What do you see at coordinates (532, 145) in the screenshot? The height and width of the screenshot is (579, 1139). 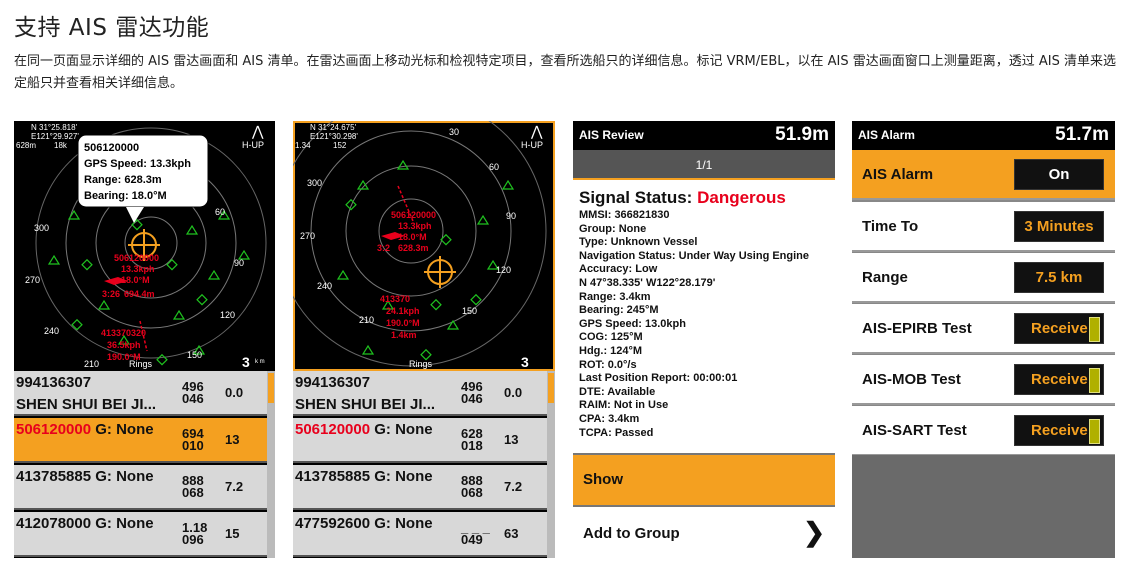 I see `svg-text: H-UP` at bounding box center [532, 145].